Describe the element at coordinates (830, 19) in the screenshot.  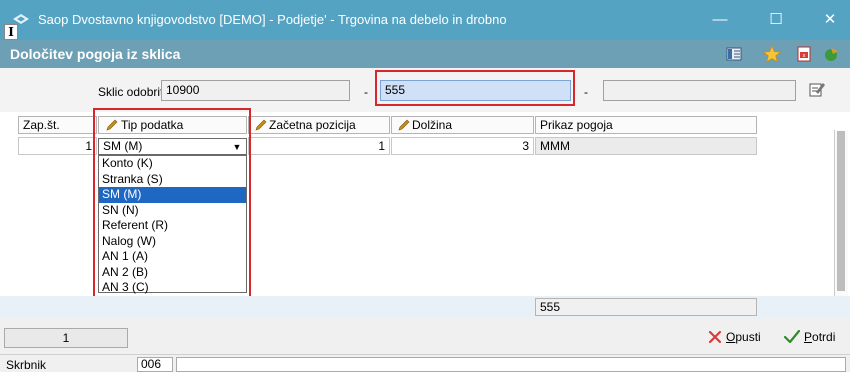
I see `close-button: ✕` at that location.